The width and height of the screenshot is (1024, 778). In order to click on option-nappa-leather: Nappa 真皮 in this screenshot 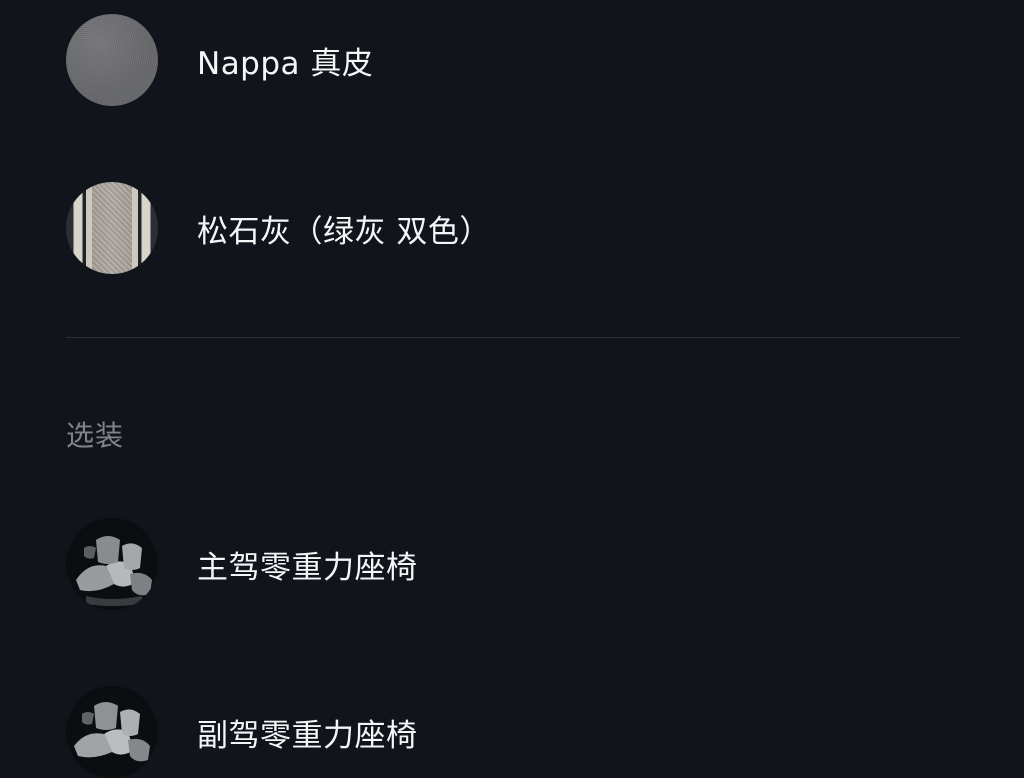, I will do `click(513, 60)`.